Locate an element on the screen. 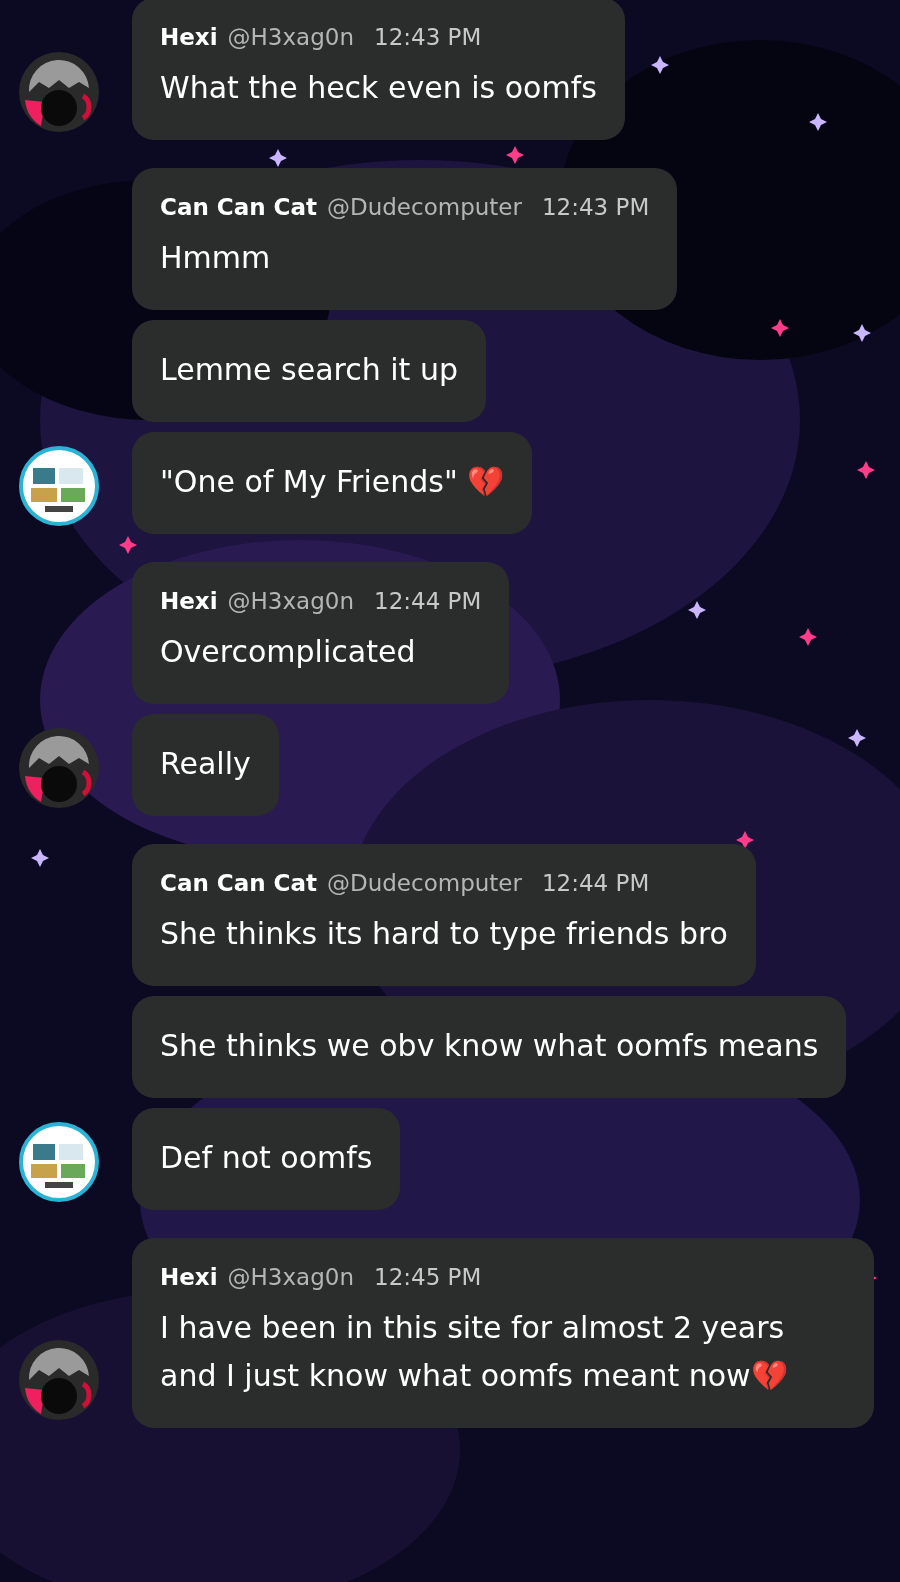 This screenshot has width=900, height=1582. message-text: "One of My Friends" 💔 is located at coordinates (332, 482).